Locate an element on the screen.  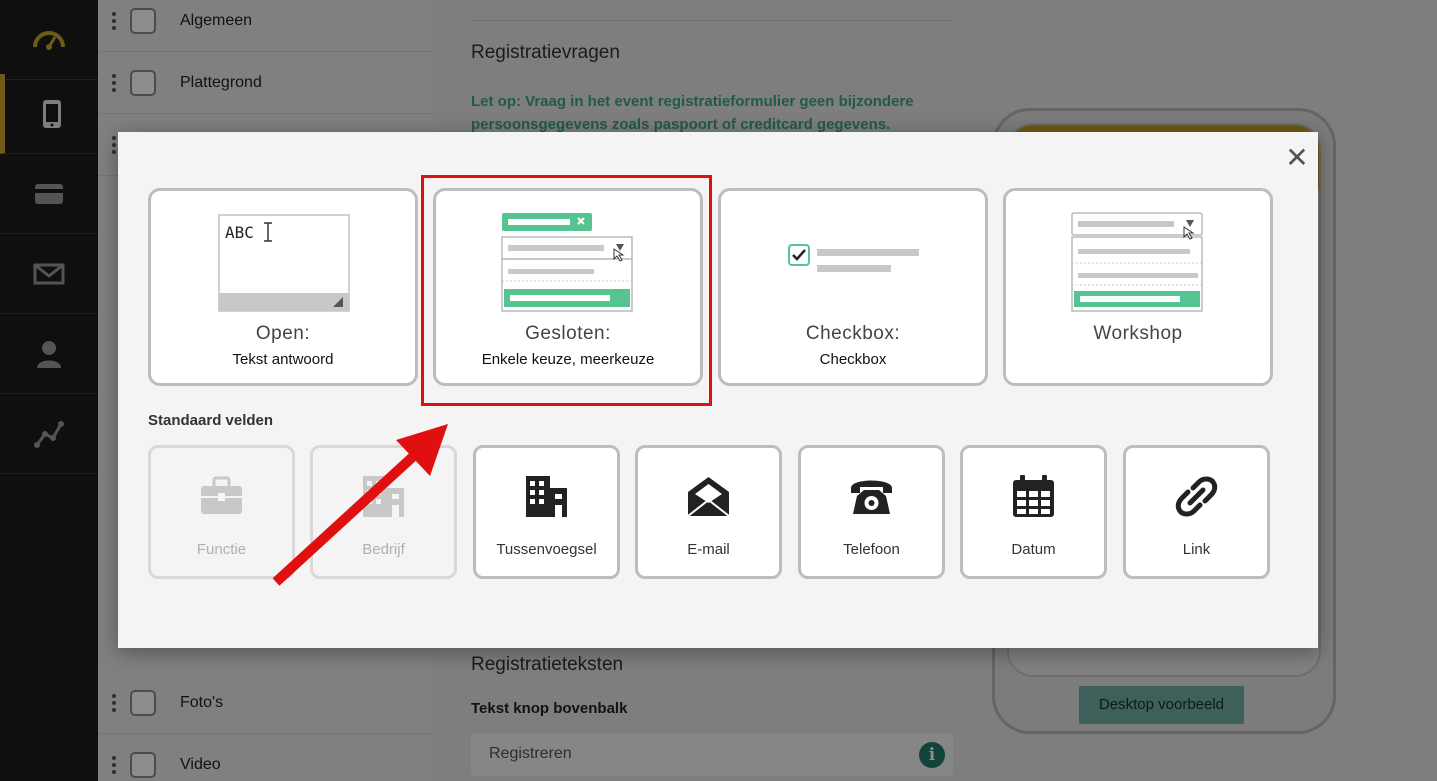
field-telefoon: Telefoon is located at coordinates (871, 512).